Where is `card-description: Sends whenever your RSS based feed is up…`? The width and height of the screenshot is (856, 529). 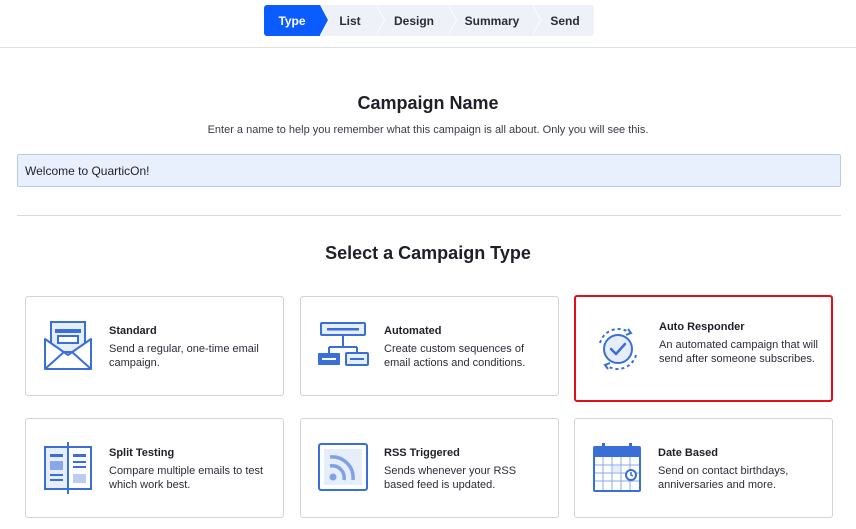 card-description: Sends whenever your RSS based feed is up… is located at coordinates (450, 478).